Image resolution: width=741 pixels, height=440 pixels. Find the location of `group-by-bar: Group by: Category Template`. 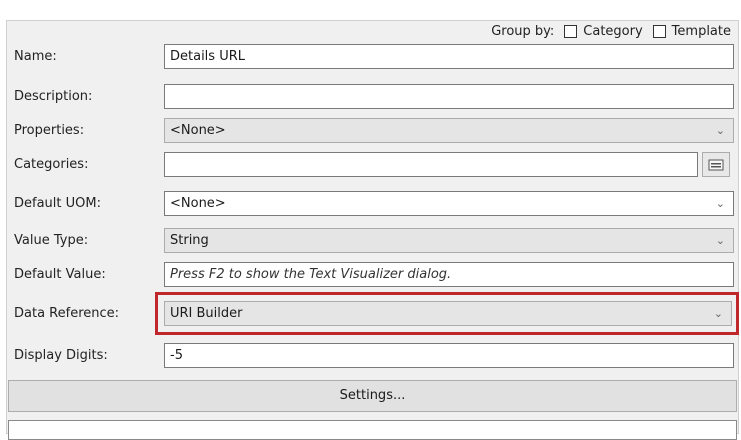

group-by-bar: Group by: Category Template is located at coordinates (611, 31).